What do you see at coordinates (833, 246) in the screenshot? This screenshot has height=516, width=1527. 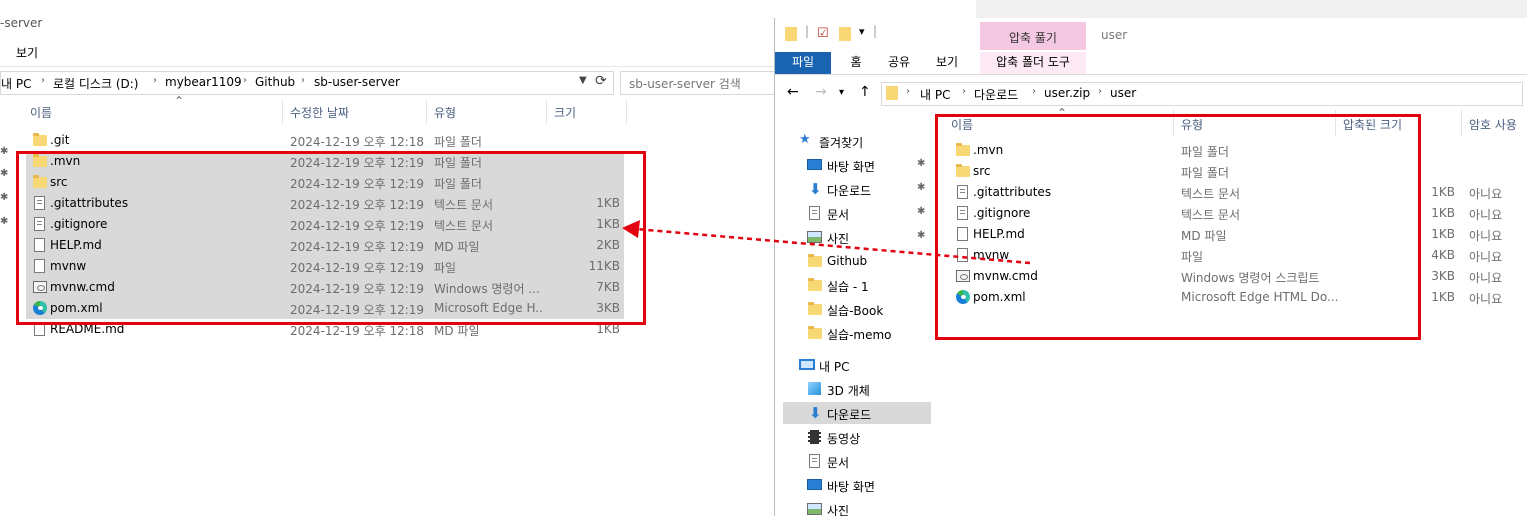 I see `dashed-arrow-line` at bounding box center [833, 246].